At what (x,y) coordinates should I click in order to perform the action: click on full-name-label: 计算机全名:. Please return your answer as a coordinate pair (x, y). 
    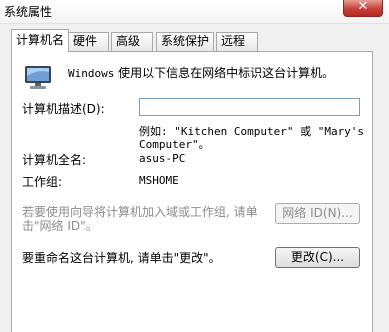
    Looking at the image, I should click on (54, 160).